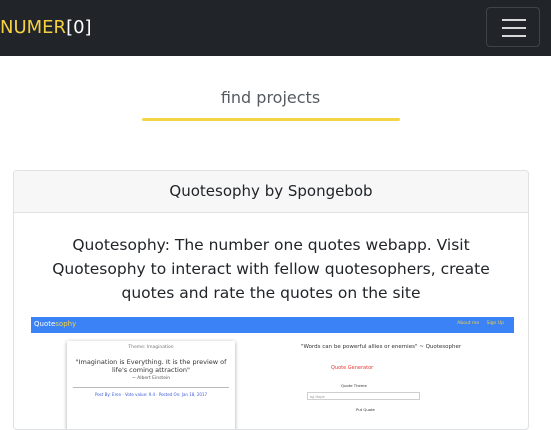  I want to click on preview-divider, so click(151, 387).